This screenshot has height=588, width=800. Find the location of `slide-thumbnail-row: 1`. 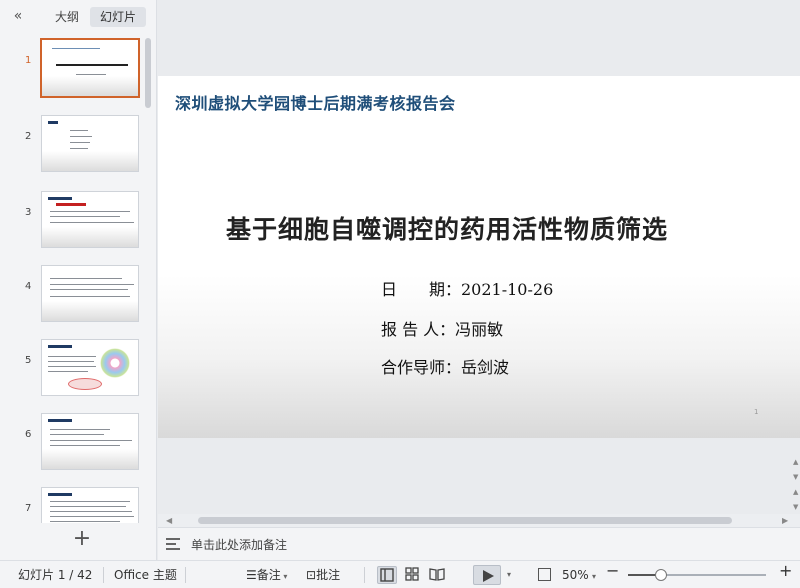

slide-thumbnail-row: 1 is located at coordinates (75, 69).